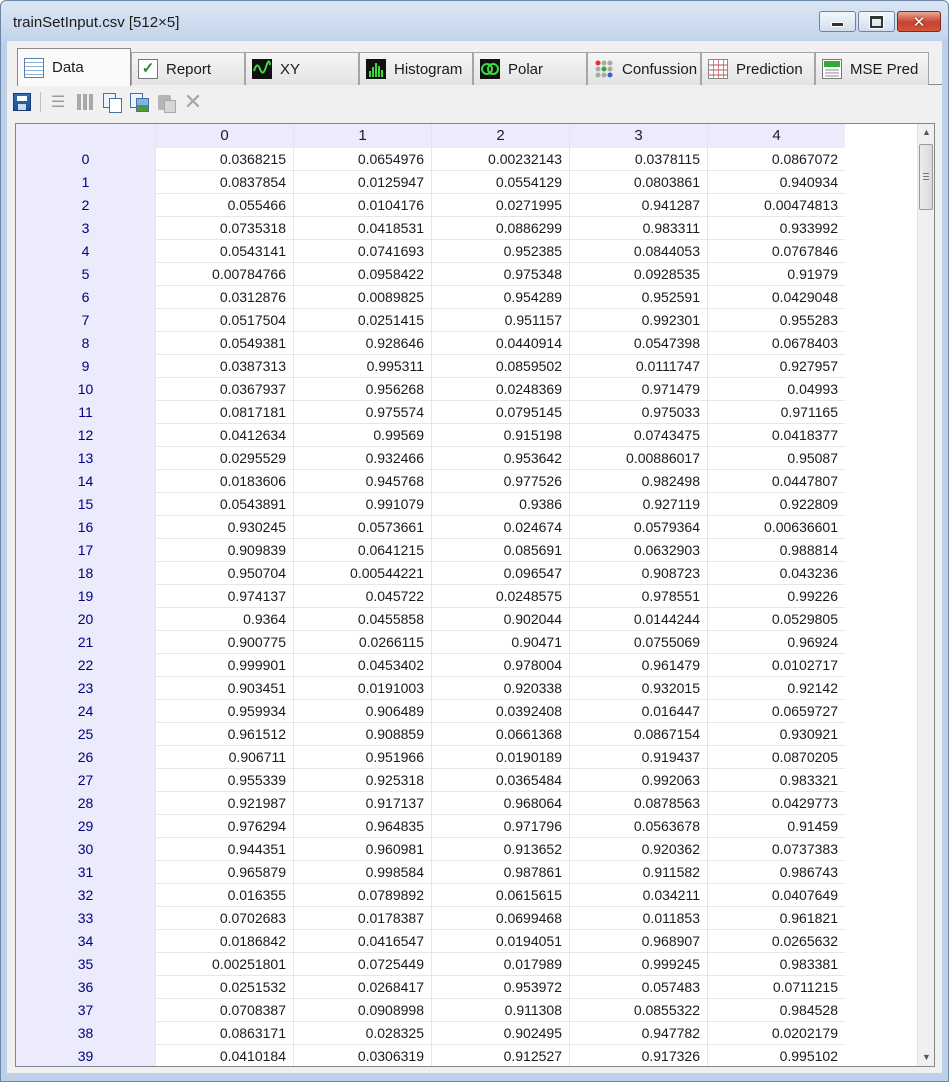 Image resolution: width=949 pixels, height=1082 pixels. What do you see at coordinates (85, 573) in the screenshot?
I see `row-header: 18` at bounding box center [85, 573].